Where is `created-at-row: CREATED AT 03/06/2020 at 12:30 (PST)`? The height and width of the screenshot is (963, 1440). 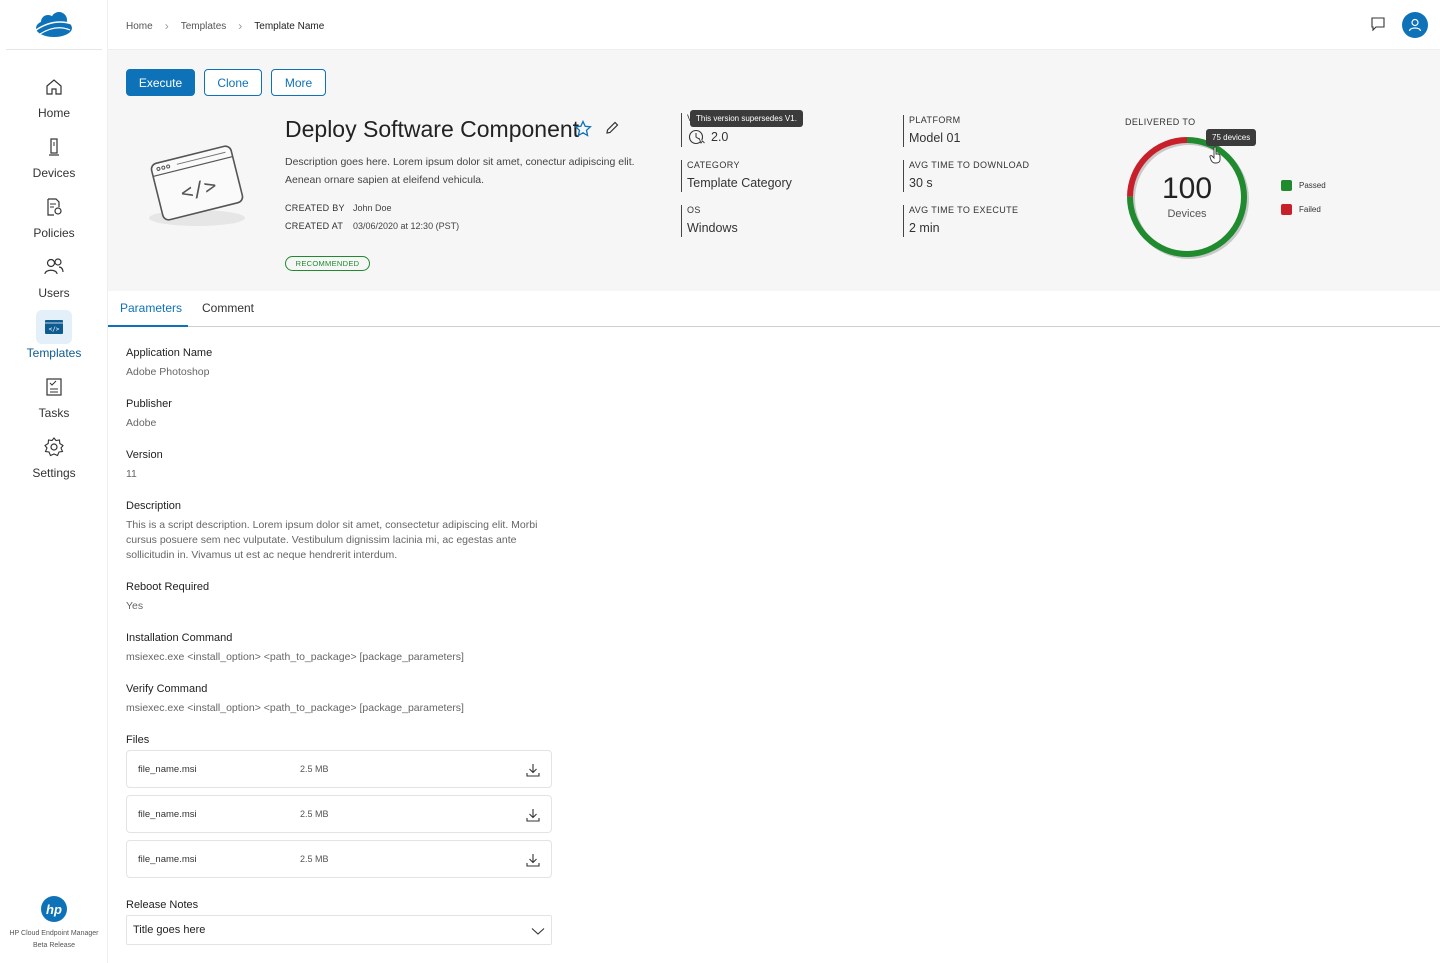
created-at-row: CREATED AT 03/06/2020 at 12:30 (PST) is located at coordinates (372, 226).